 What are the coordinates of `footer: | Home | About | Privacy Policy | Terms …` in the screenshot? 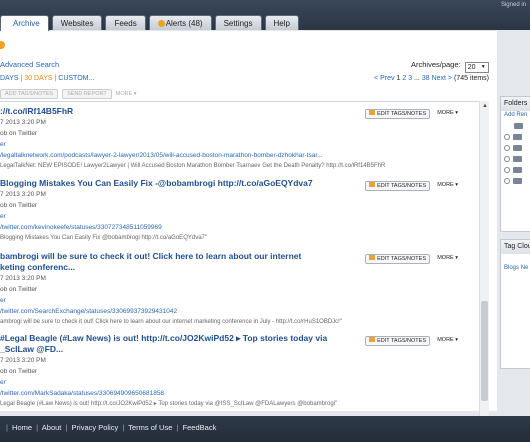 It's located at (265, 429).